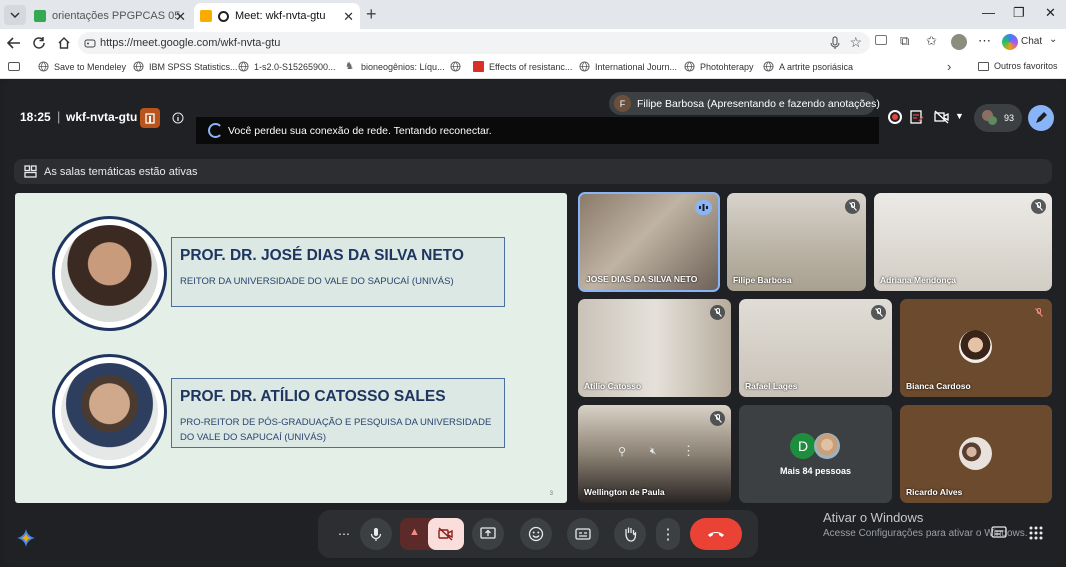  What do you see at coordinates (815, 471) in the screenshot?
I see `more-participants-label: Mais 84 pessoas` at bounding box center [815, 471].